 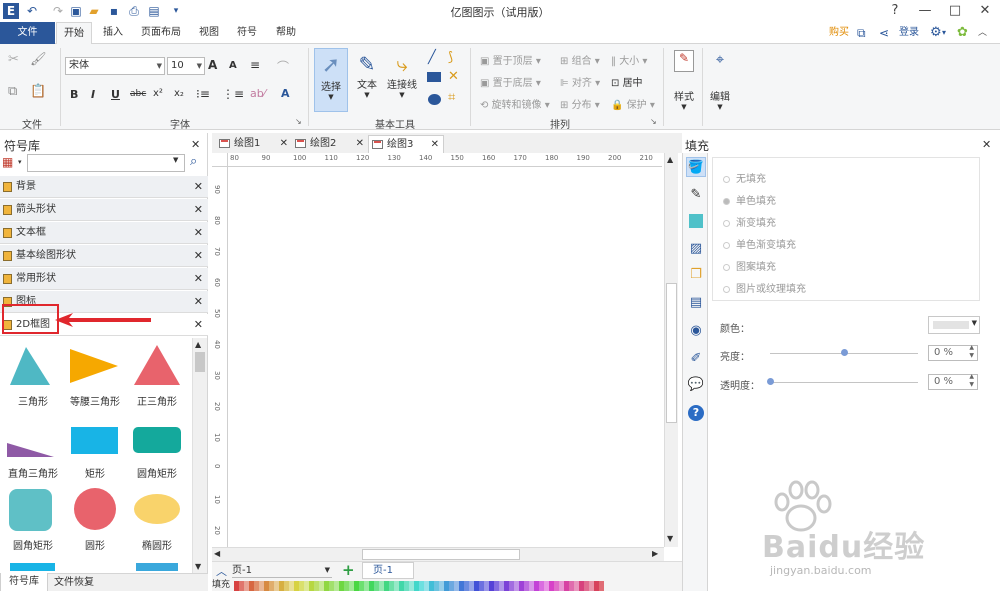 What do you see at coordinates (633, 103) in the screenshot?
I see `protect-button: 🔒 保护 ▾` at bounding box center [633, 103].